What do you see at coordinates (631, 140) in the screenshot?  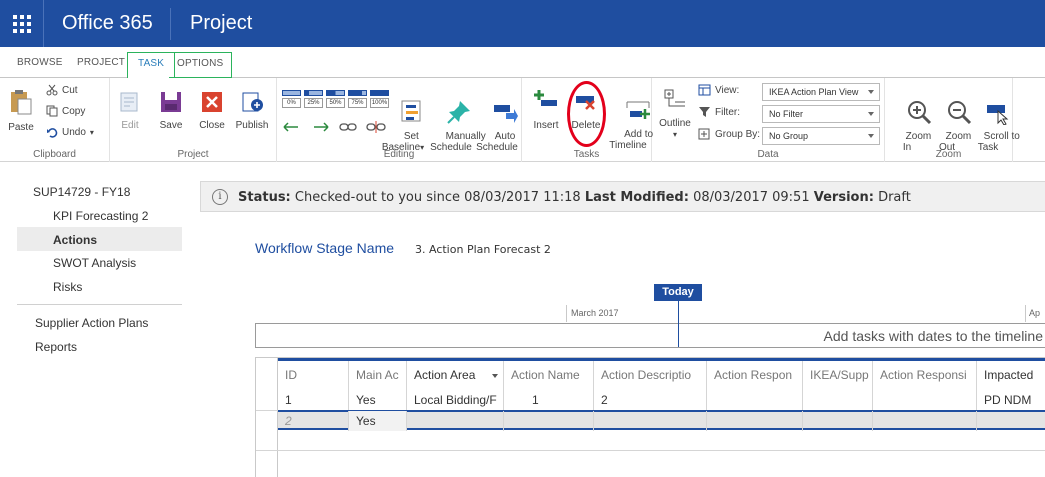 I see `add-to-timeline-label: Add to Timeline` at bounding box center [631, 140].